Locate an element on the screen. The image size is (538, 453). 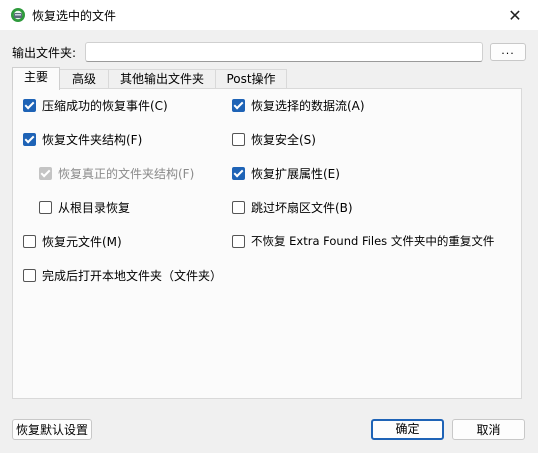
ok-button: 确定 is located at coordinates (407, 429).